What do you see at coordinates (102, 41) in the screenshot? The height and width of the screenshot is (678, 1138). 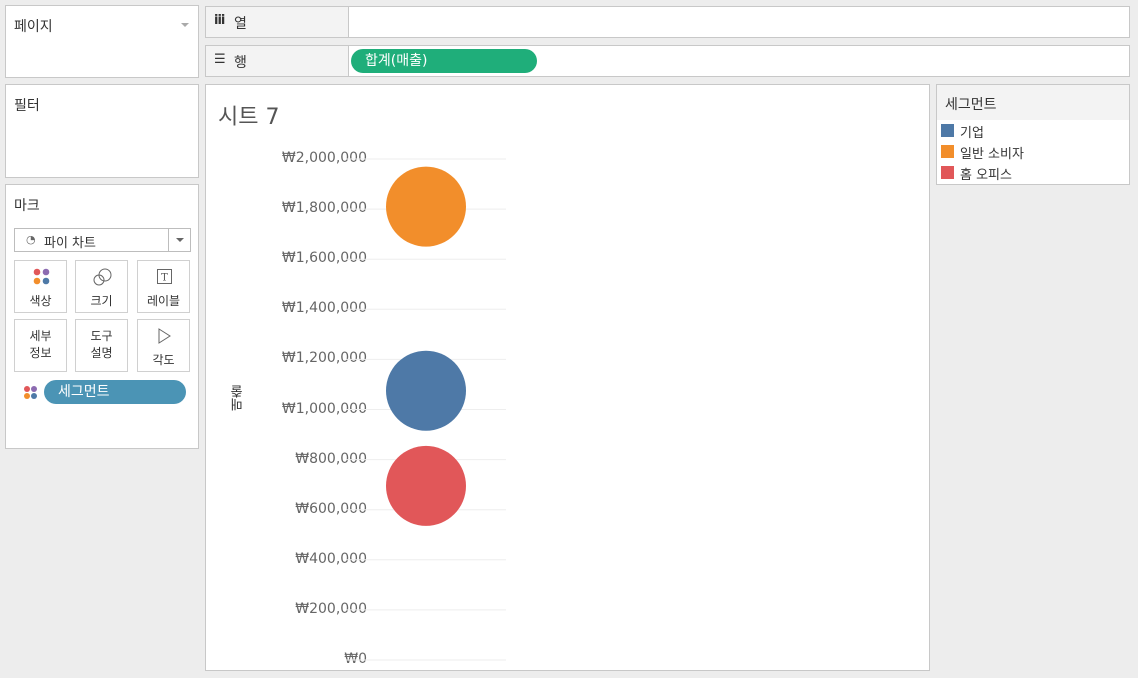 I see `pages-panel: 페이지` at bounding box center [102, 41].